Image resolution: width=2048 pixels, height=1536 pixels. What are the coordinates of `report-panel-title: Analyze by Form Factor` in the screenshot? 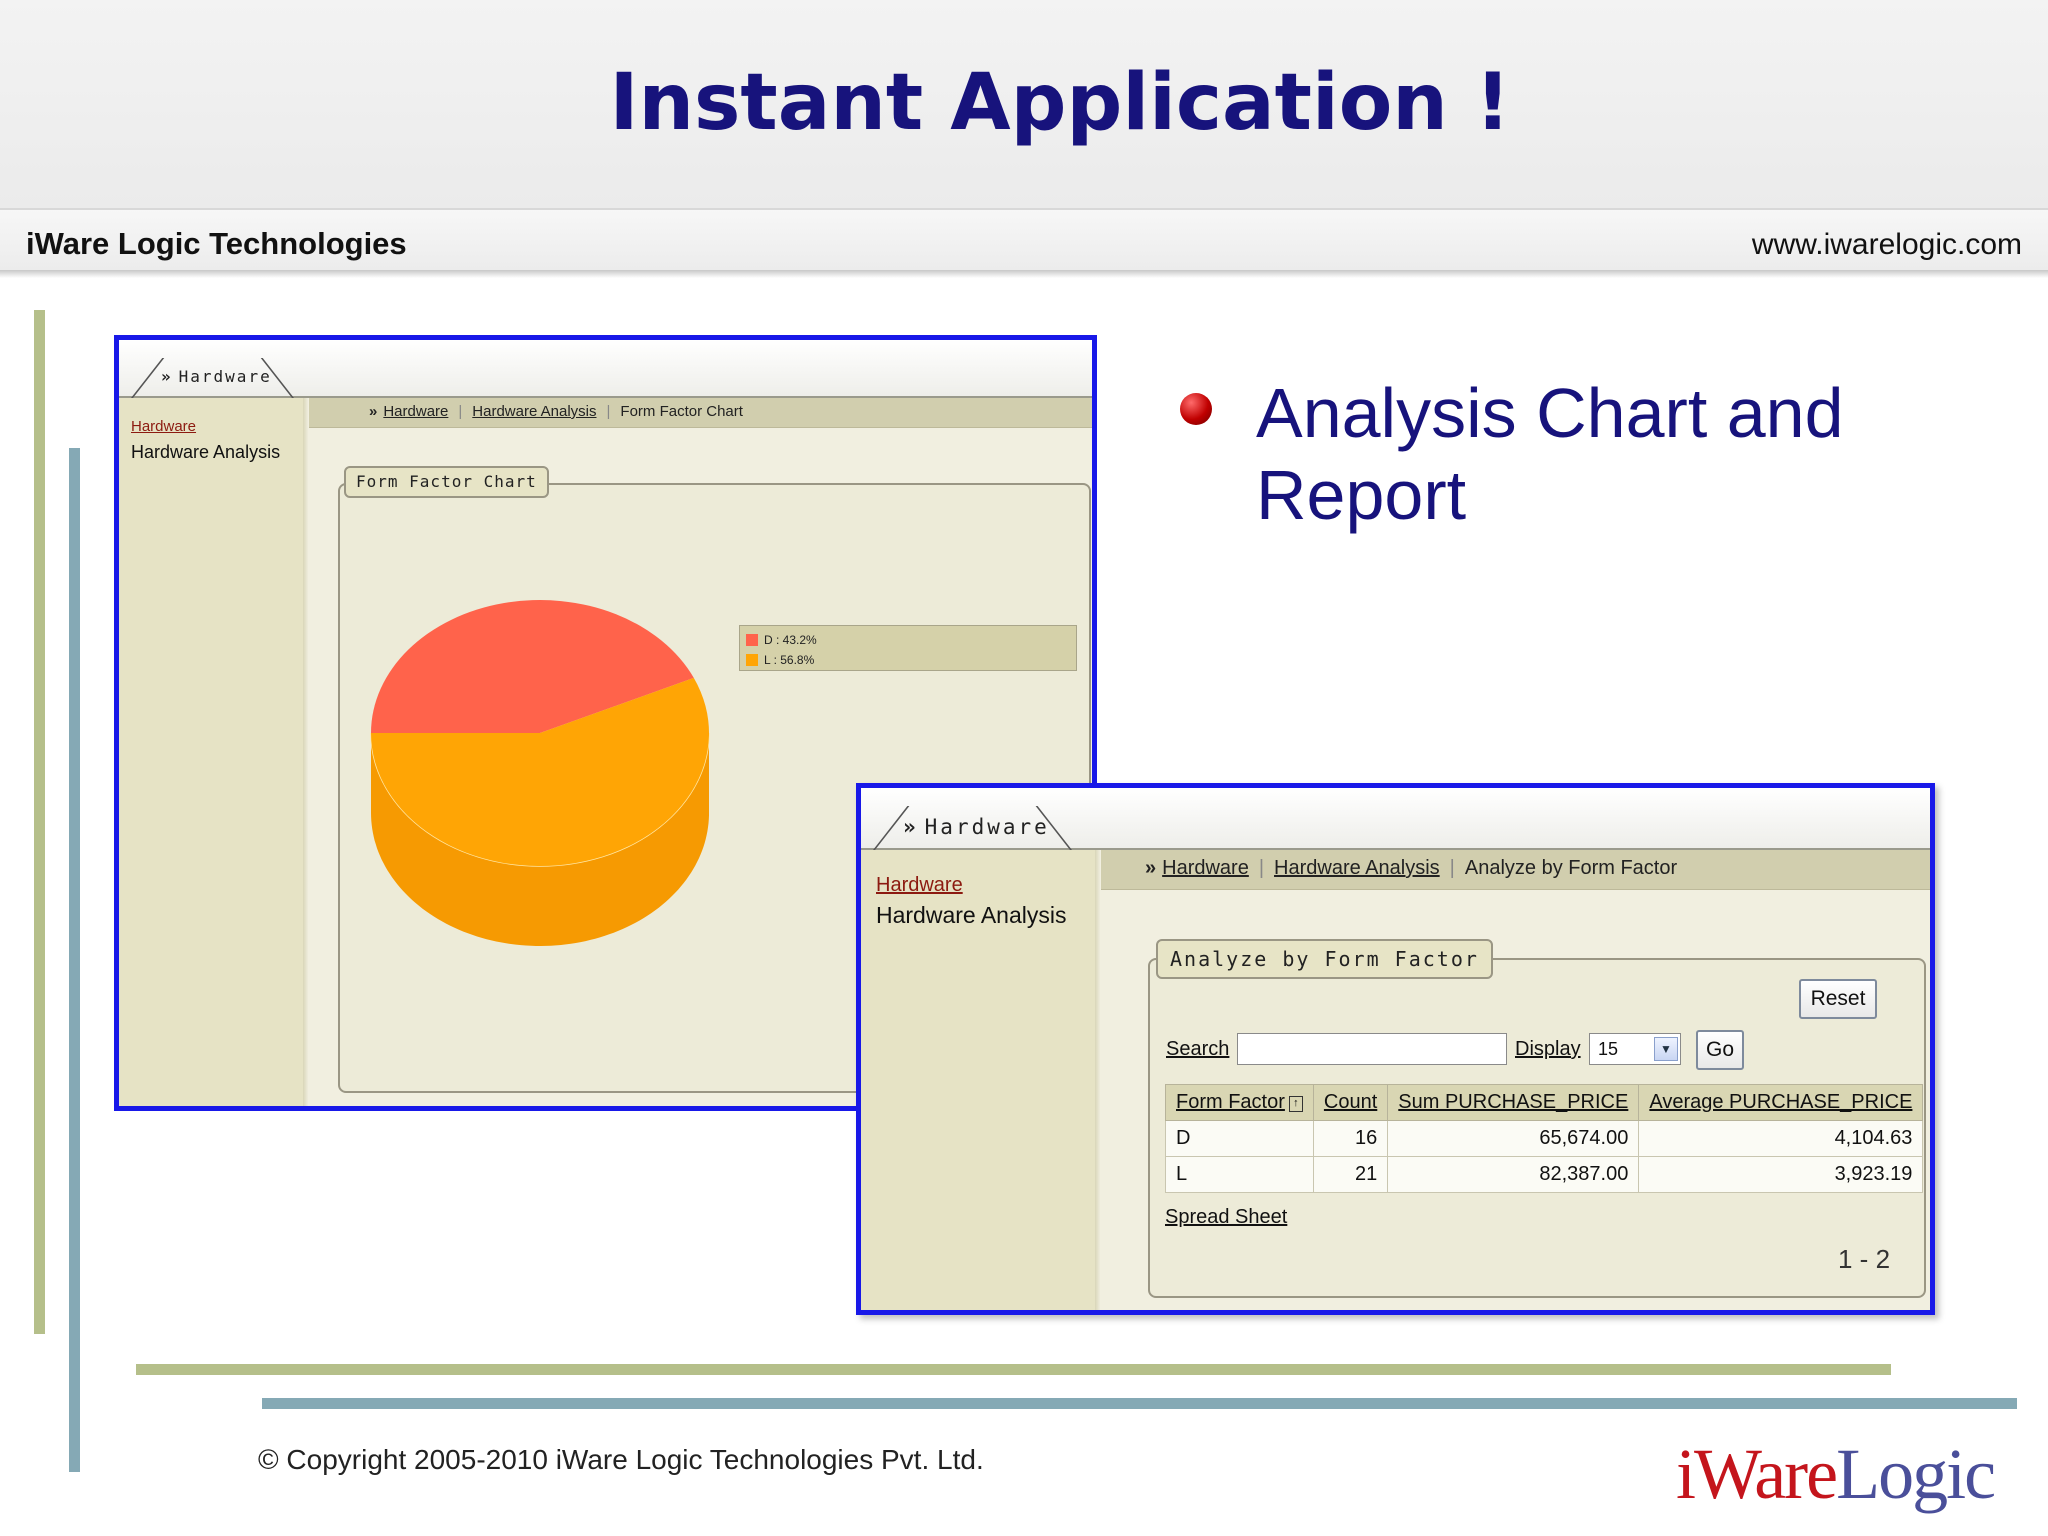 It's located at (1324, 959).